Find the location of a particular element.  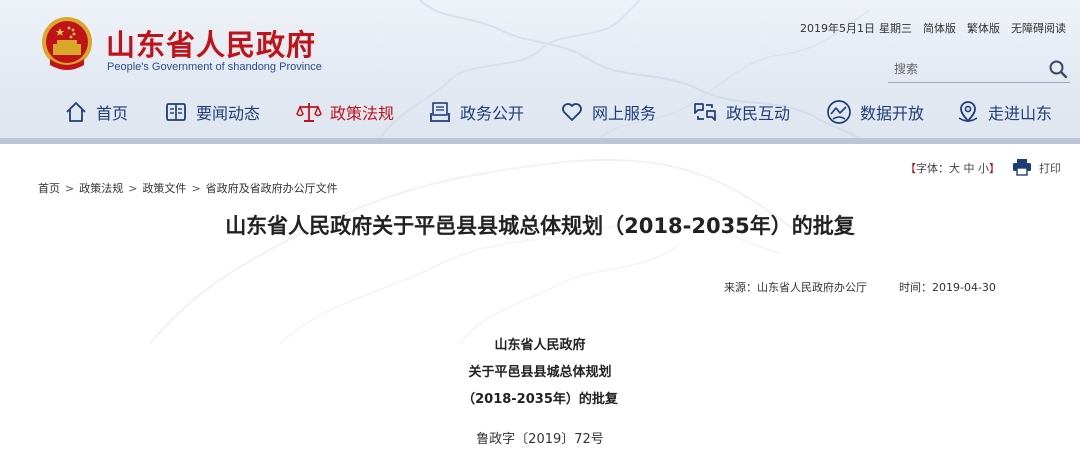

search-input is located at coordinates (964, 69).